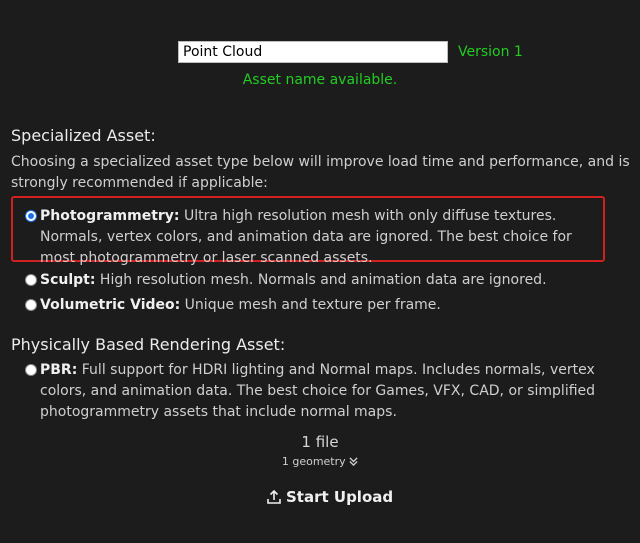 This screenshot has width=640, height=543. I want to click on radio-pbr, so click(31, 370).